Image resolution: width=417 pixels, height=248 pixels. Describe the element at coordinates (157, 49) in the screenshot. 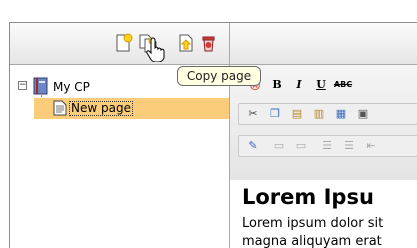

I see `hand-cursor-icon` at that location.